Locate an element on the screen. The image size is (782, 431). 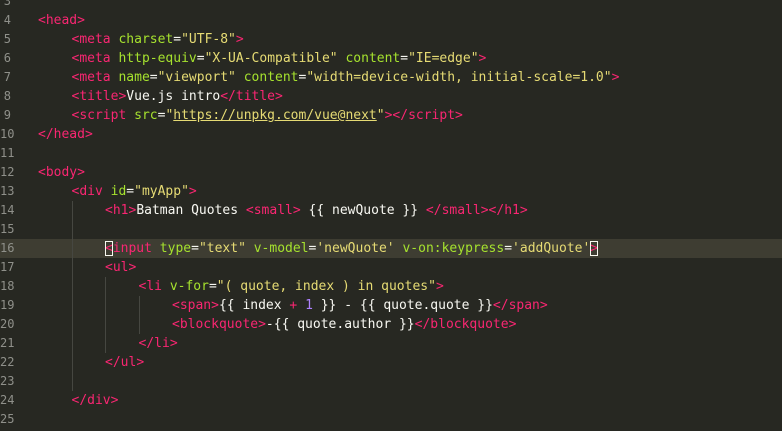
line-number: 4 is located at coordinates (7, 20).